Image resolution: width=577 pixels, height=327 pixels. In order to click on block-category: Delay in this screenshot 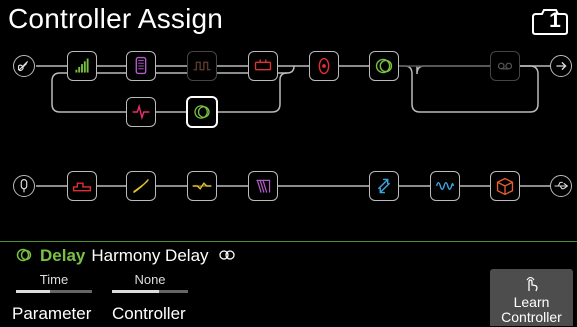, I will do `click(63, 255)`.